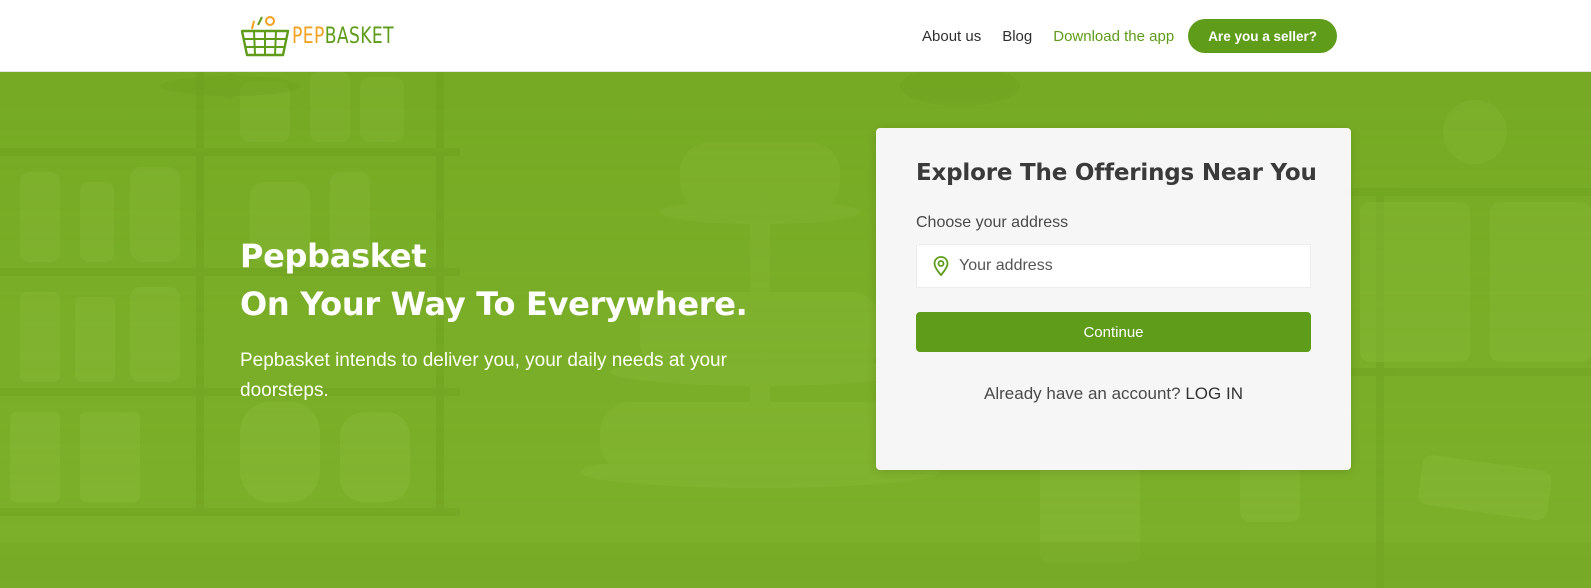  I want to click on address-label: Choose your address, so click(992, 222).